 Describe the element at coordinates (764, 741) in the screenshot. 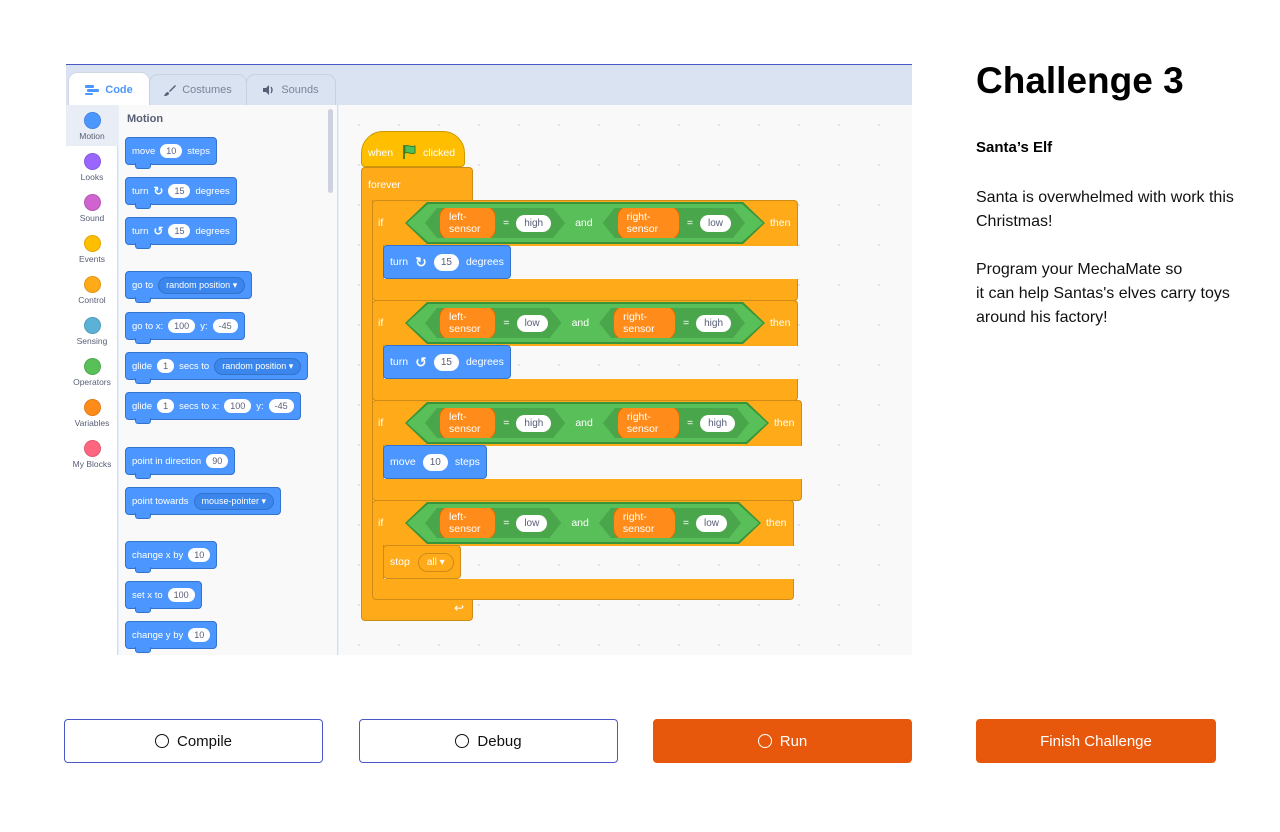

I see `circle-icon` at that location.